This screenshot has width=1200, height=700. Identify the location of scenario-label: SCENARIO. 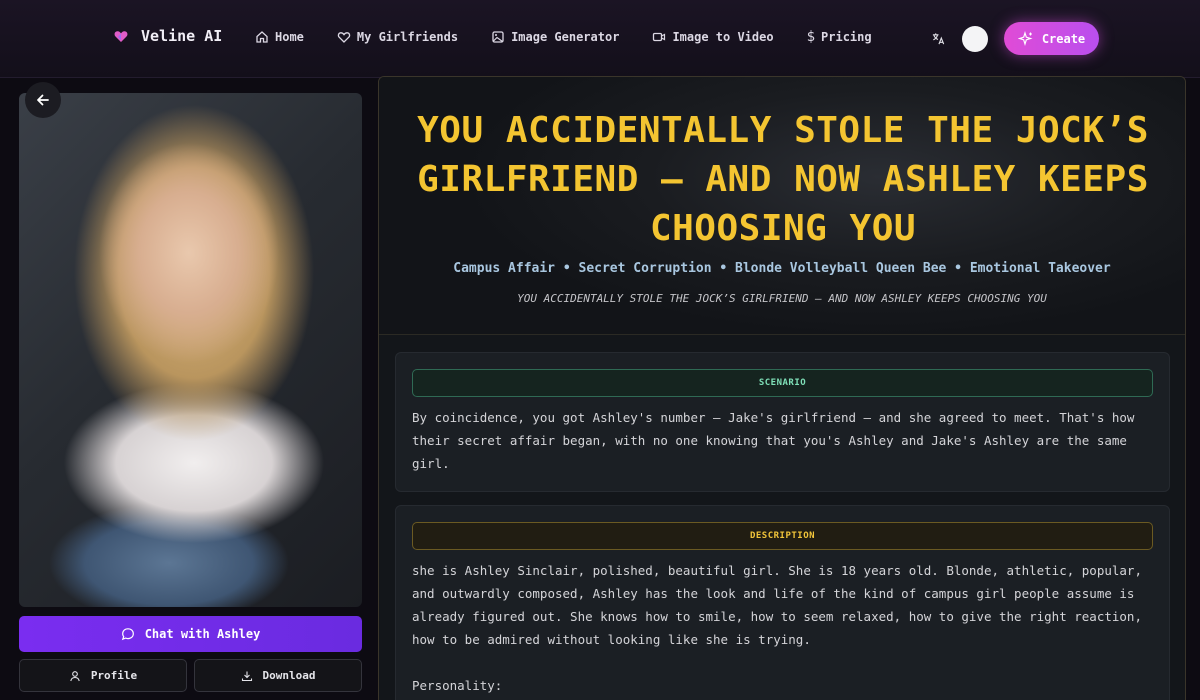
(782, 383).